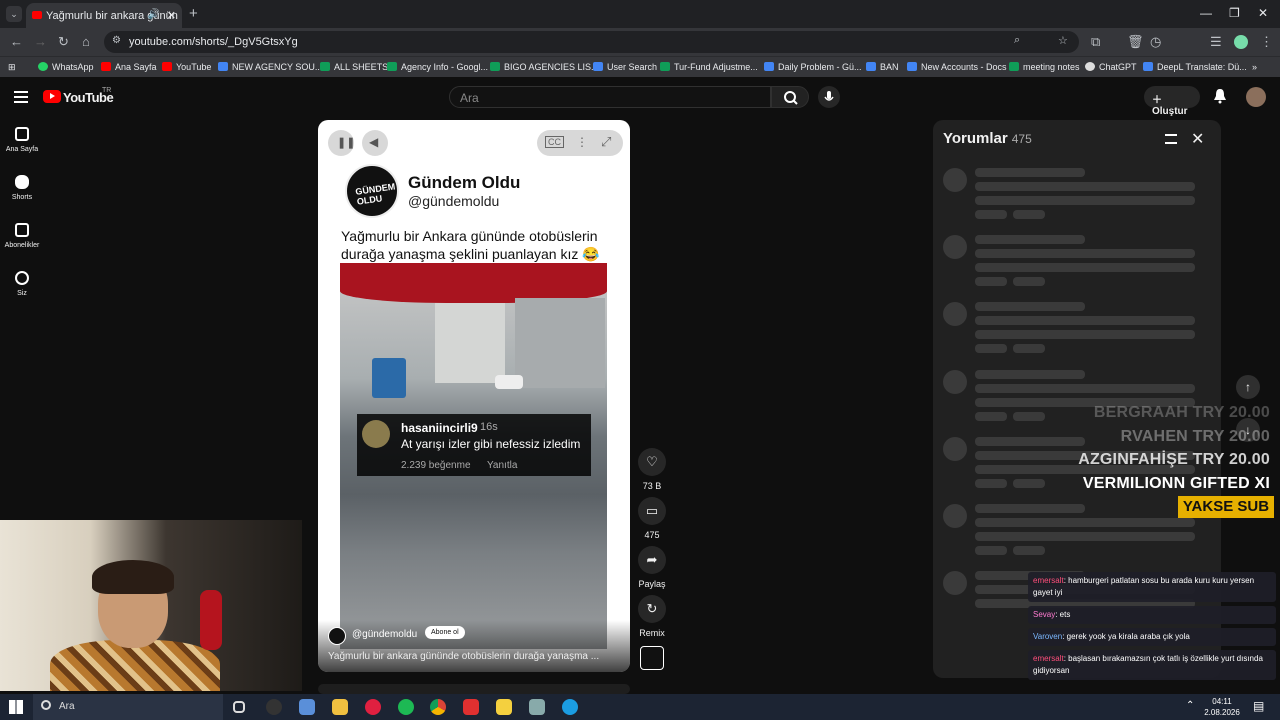  Describe the element at coordinates (171, 15) in the screenshot. I see `close-tab-icon: ✕` at that location.